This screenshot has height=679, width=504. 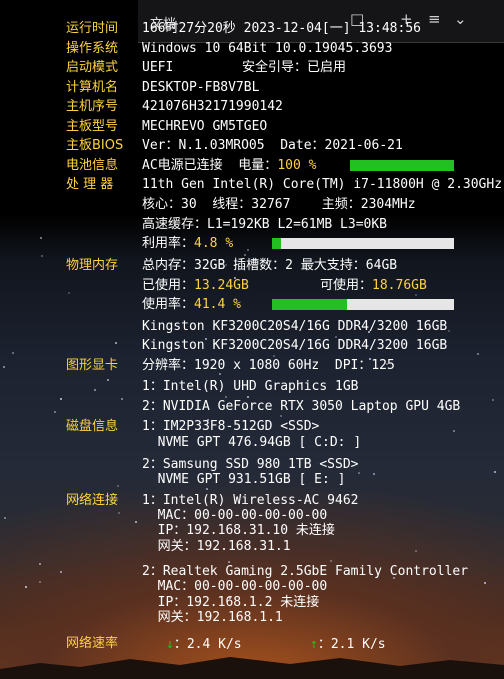 I want to click on memory-used-value: 13.24GB, so click(x=221, y=285).